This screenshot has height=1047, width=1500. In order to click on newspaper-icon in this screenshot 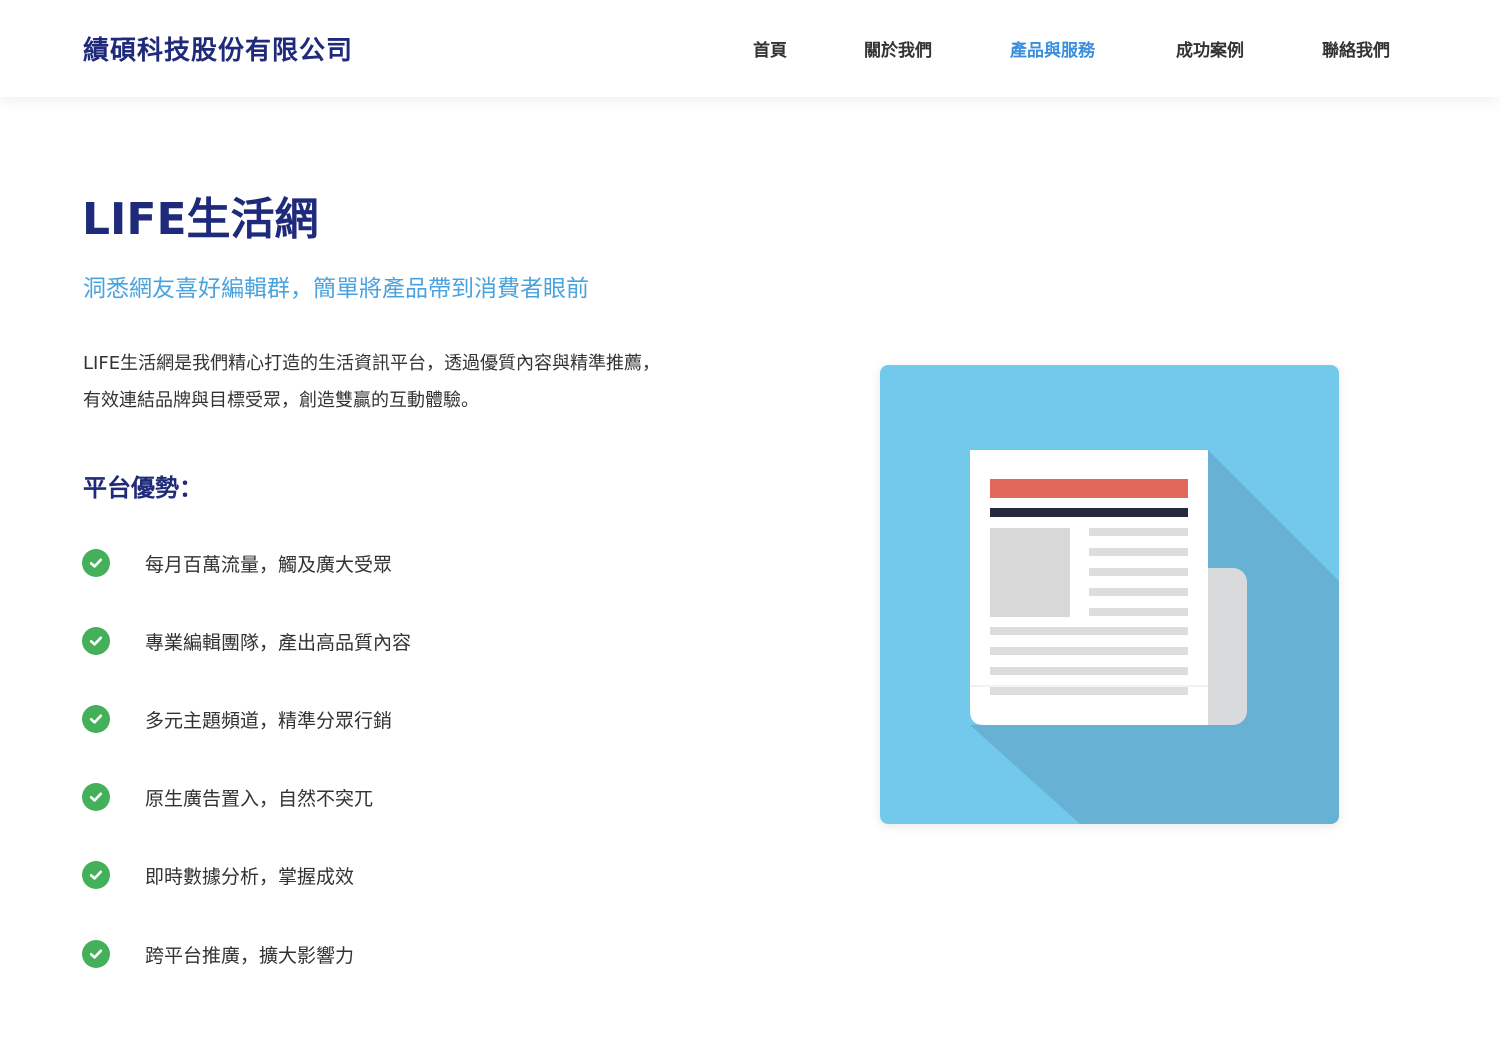, I will do `click(1109, 594)`.